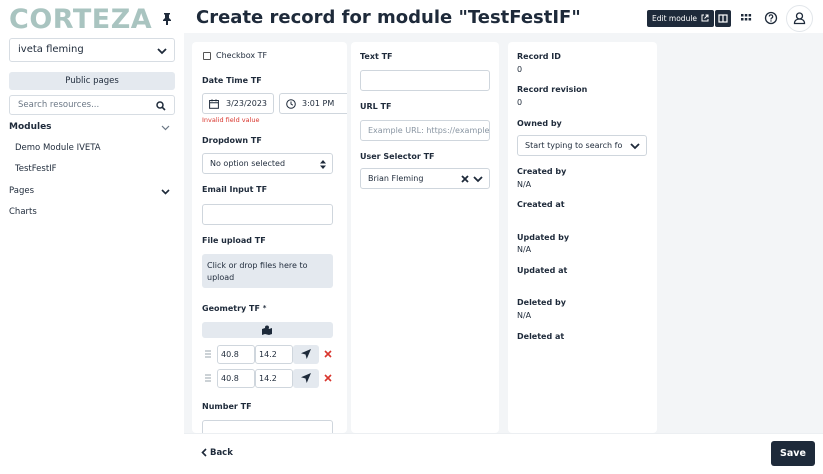  What do you see at coordinates (541, 336) in the screenshot?
I see `deleted-at-label: Deleted at` at bounding box center [541, 336].